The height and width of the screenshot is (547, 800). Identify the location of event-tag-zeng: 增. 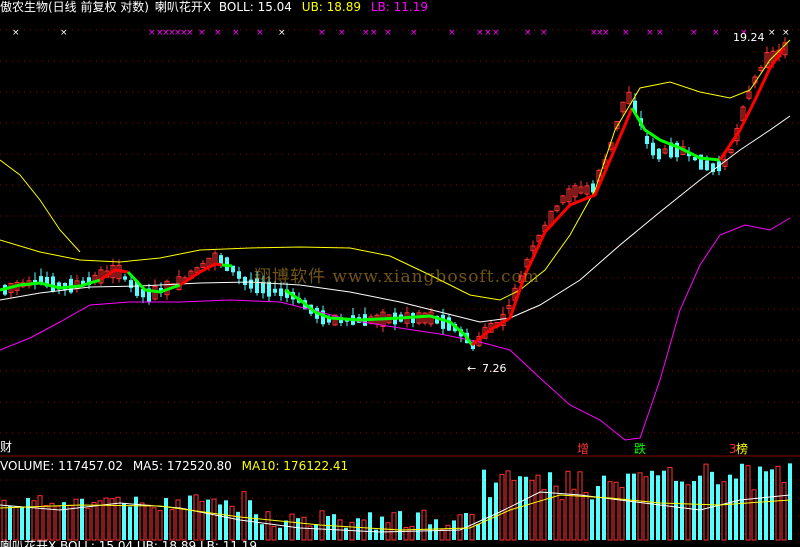
(583, 449).